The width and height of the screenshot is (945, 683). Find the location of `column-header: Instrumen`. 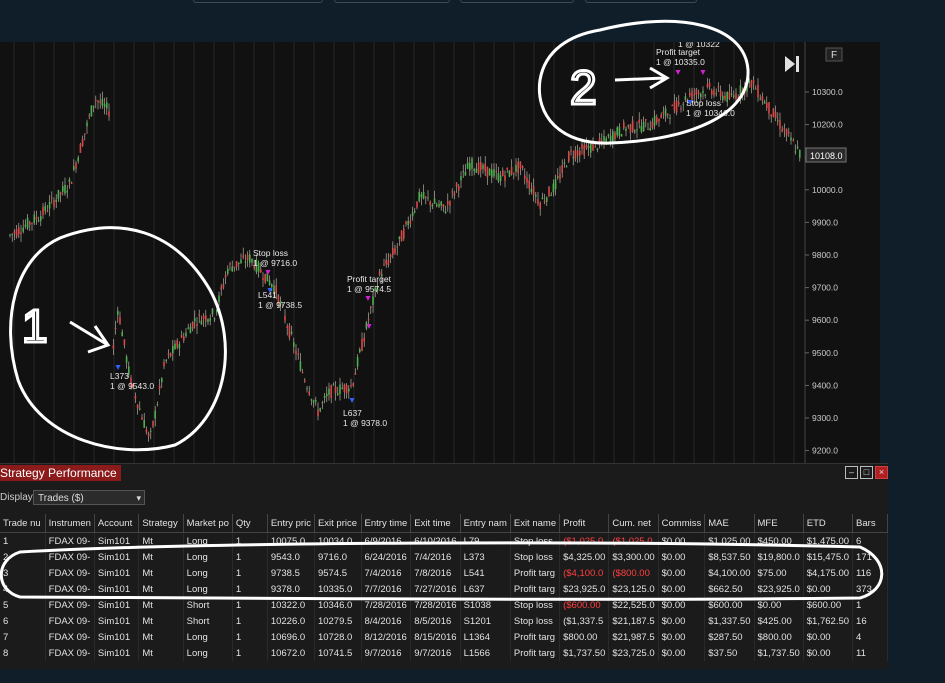

column-header: Instrumen is located at coordinates (70, 523).